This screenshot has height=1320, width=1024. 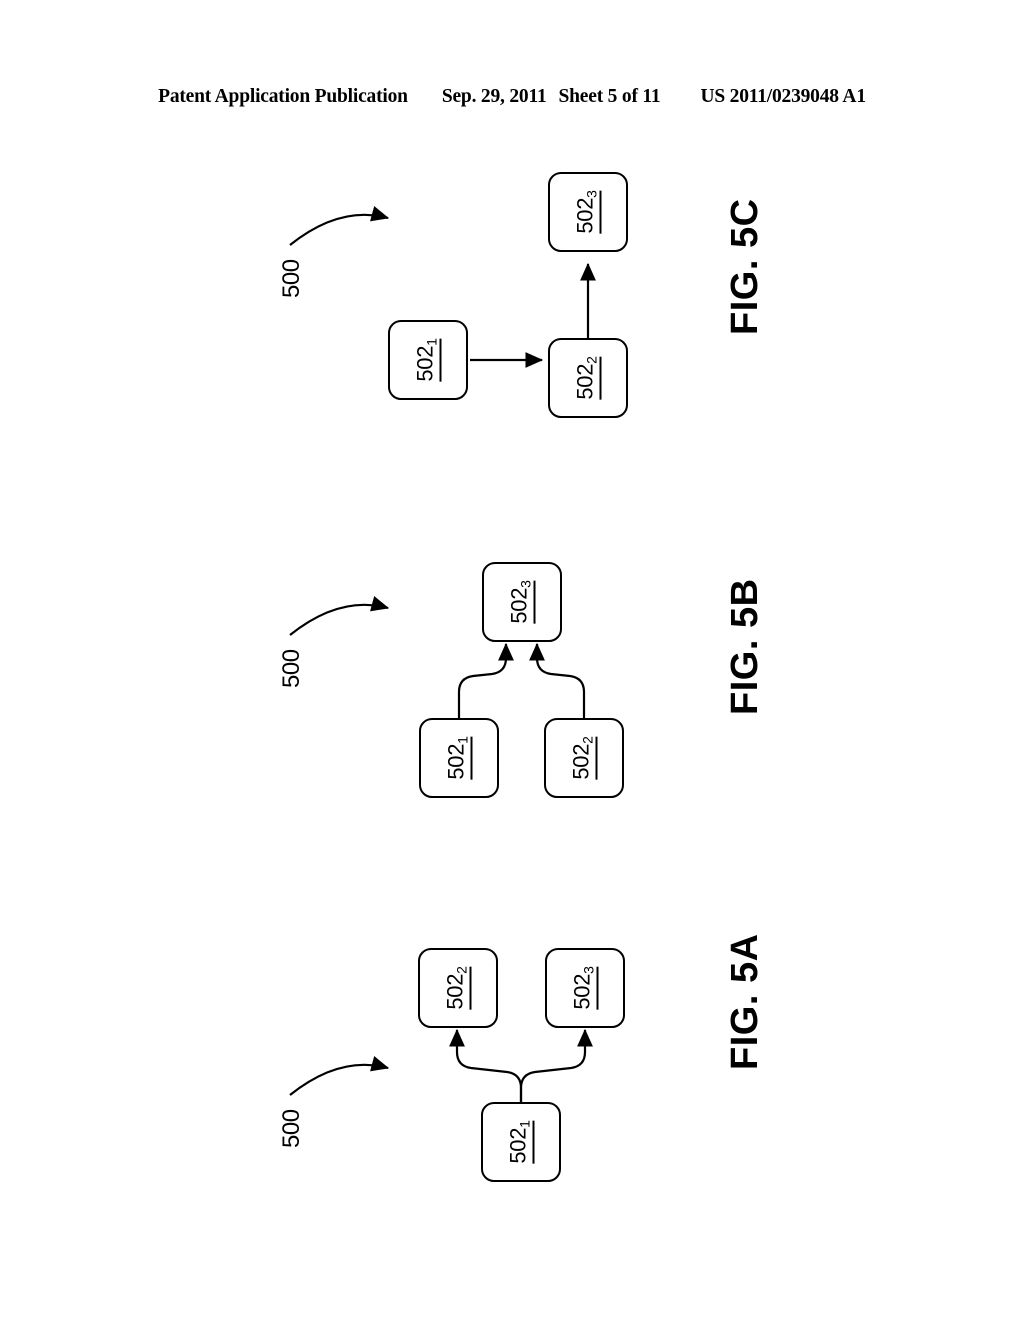 I want to click on figure-5b-leader-arrow, so click(x=339, y=616).